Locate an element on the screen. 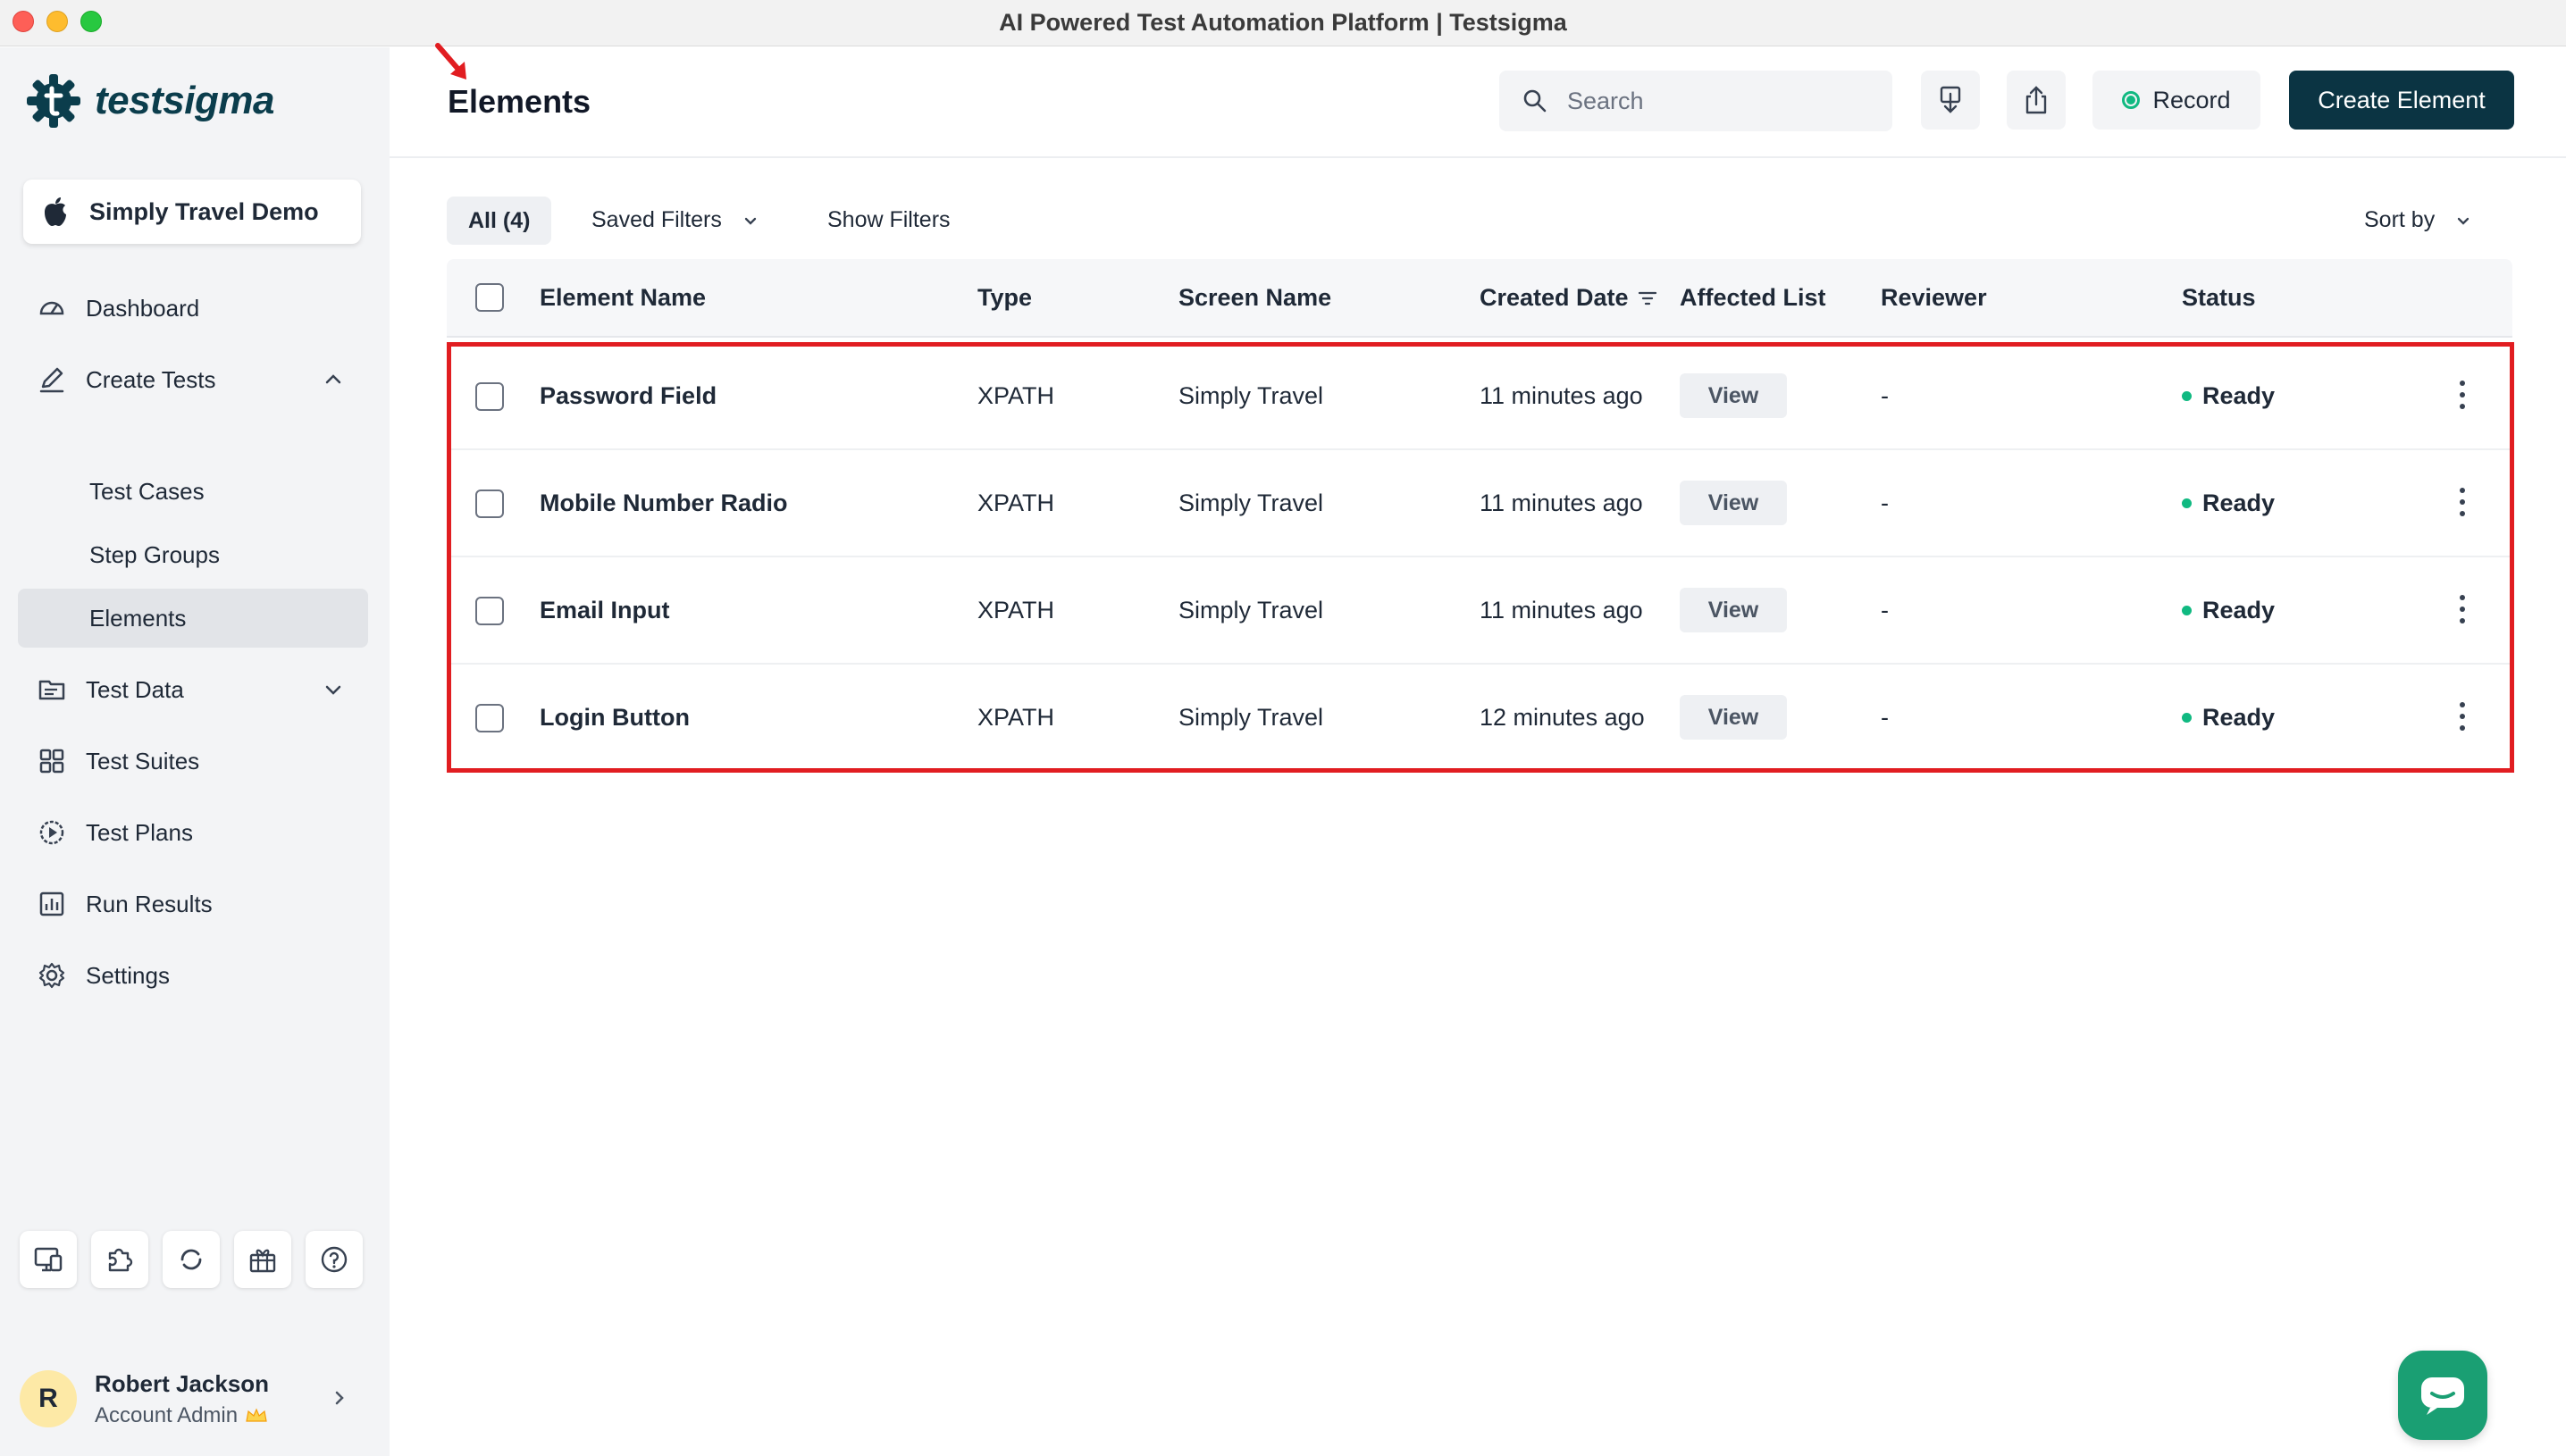  minimize-window-button is located at coordinates (57, 21).